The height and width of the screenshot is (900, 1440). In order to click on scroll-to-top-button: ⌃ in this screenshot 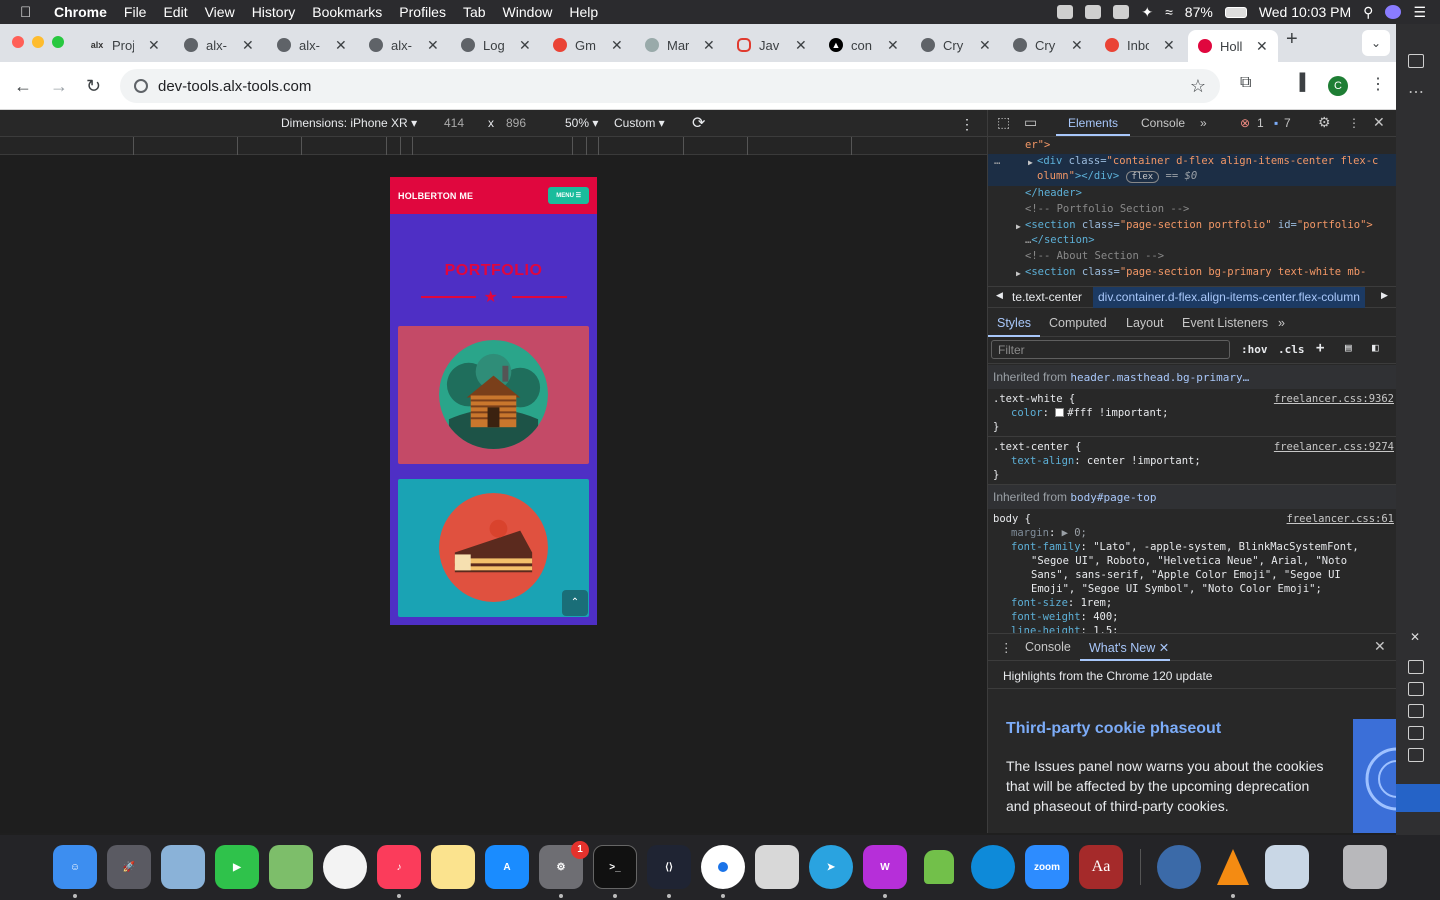, I will do `click(575, 603)`.